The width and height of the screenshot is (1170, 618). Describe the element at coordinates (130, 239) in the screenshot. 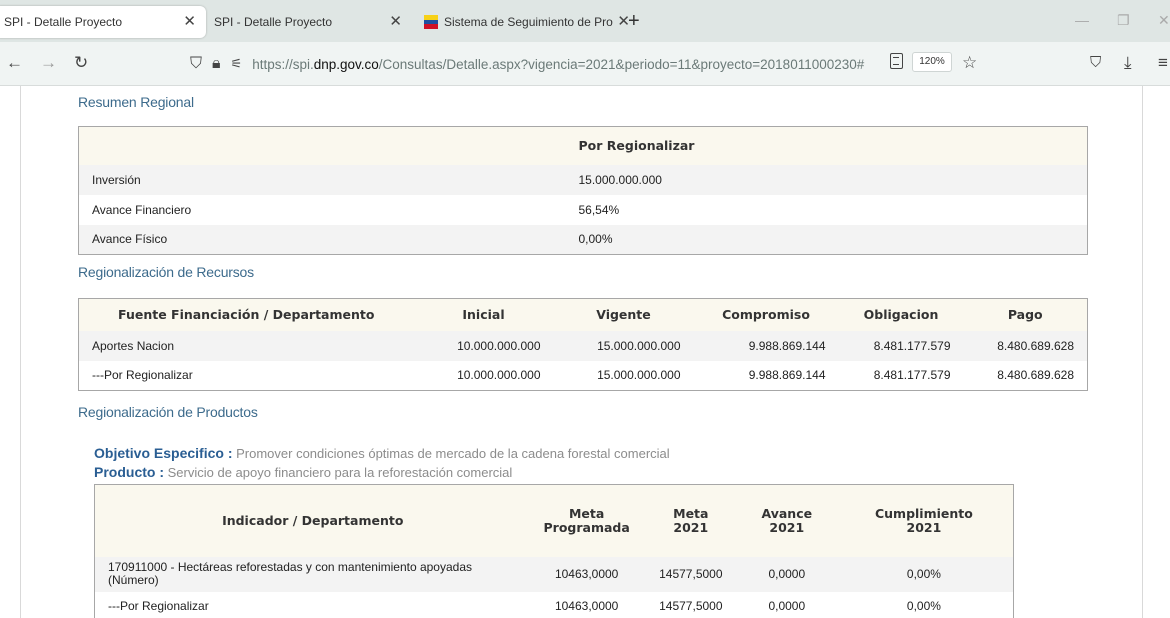

I see `row-label: Avance Físico` at that location.